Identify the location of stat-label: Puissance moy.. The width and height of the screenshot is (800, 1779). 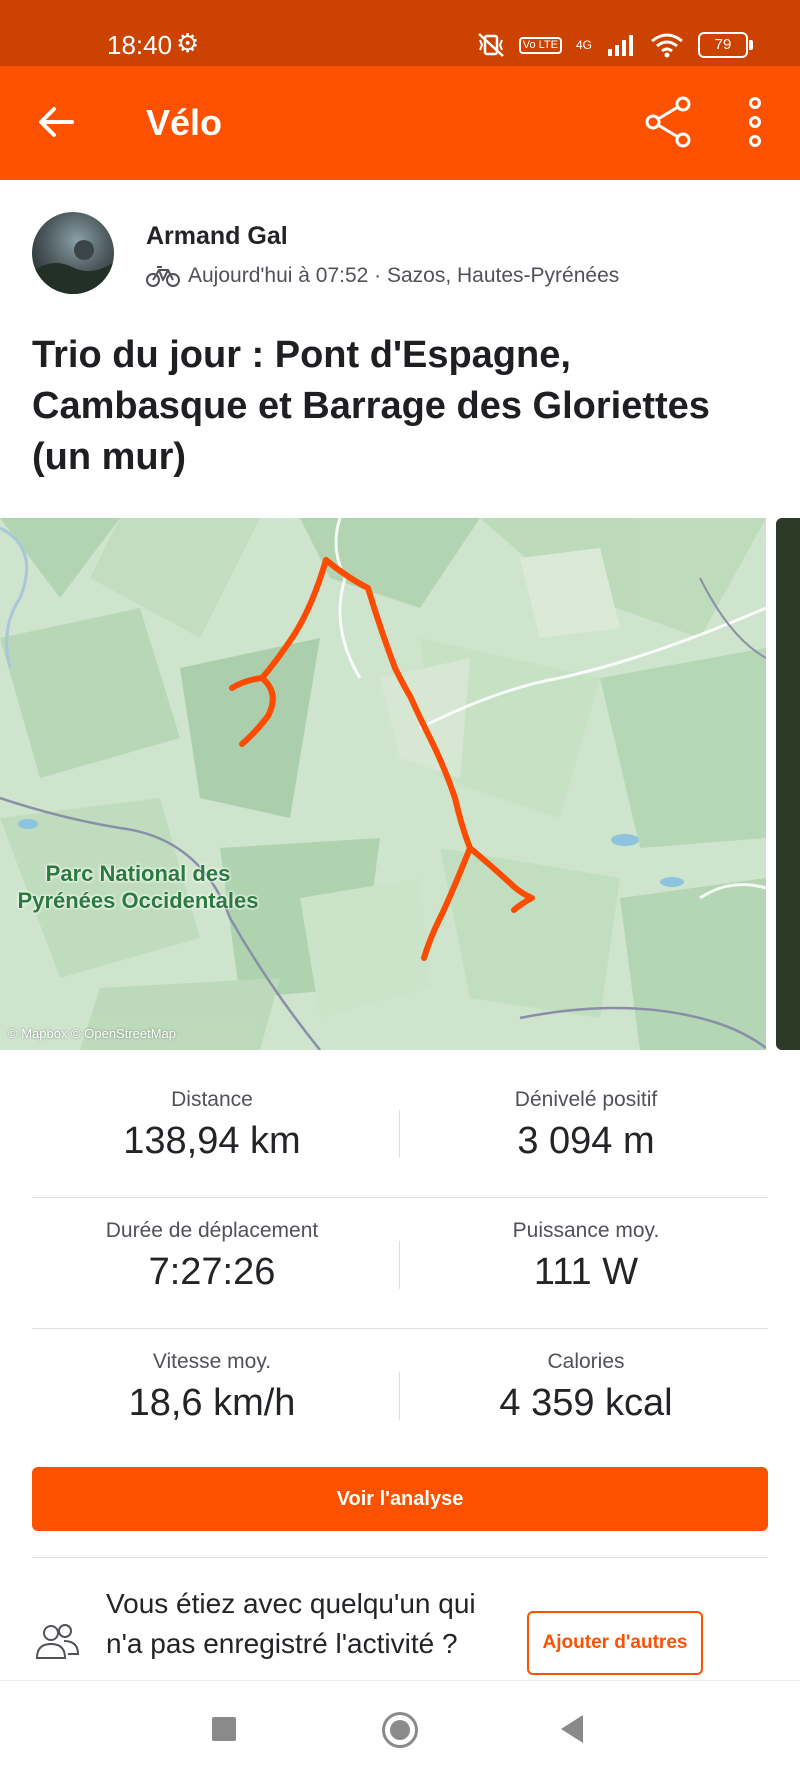
(586, 1230).